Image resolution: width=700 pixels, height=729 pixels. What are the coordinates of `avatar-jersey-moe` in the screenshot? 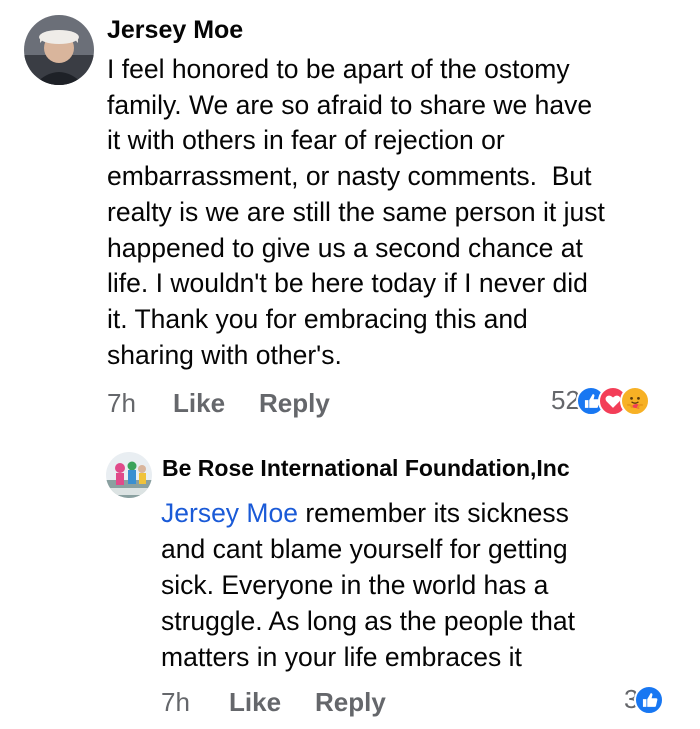 It's located at (59, 50).